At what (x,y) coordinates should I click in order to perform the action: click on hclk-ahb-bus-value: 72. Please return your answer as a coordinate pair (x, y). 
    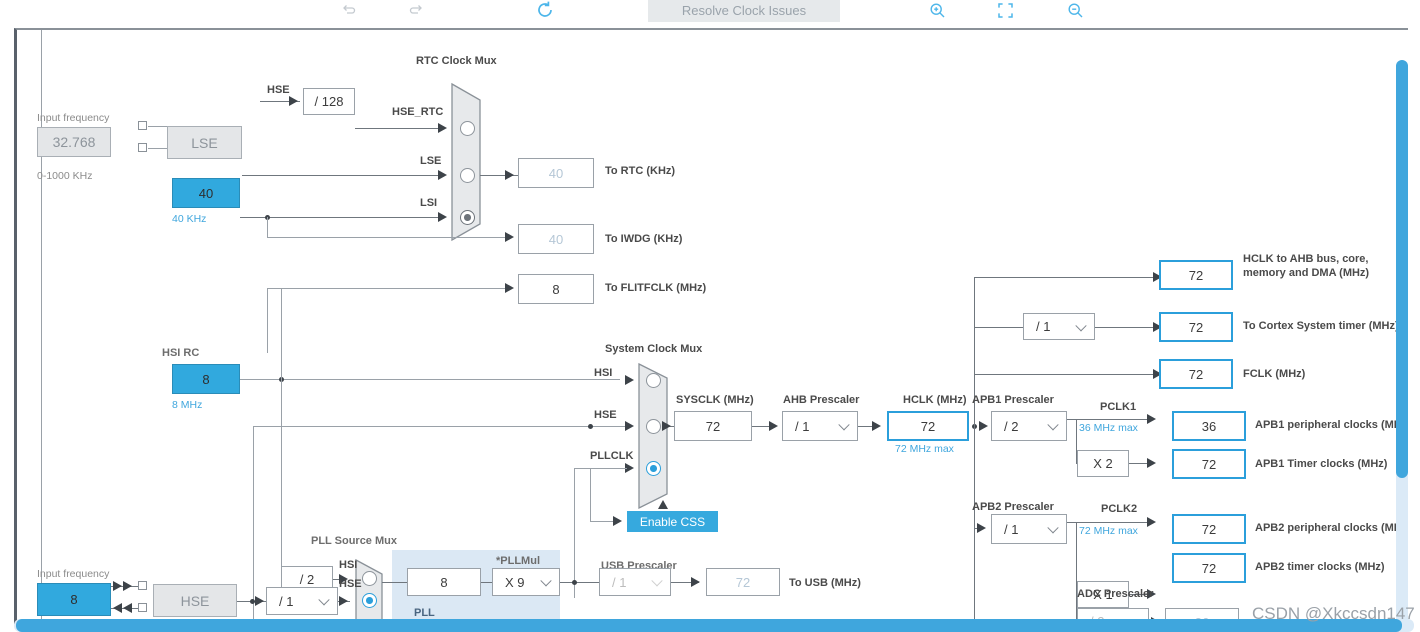
    Looking at the image, I should click on (1196, 275).